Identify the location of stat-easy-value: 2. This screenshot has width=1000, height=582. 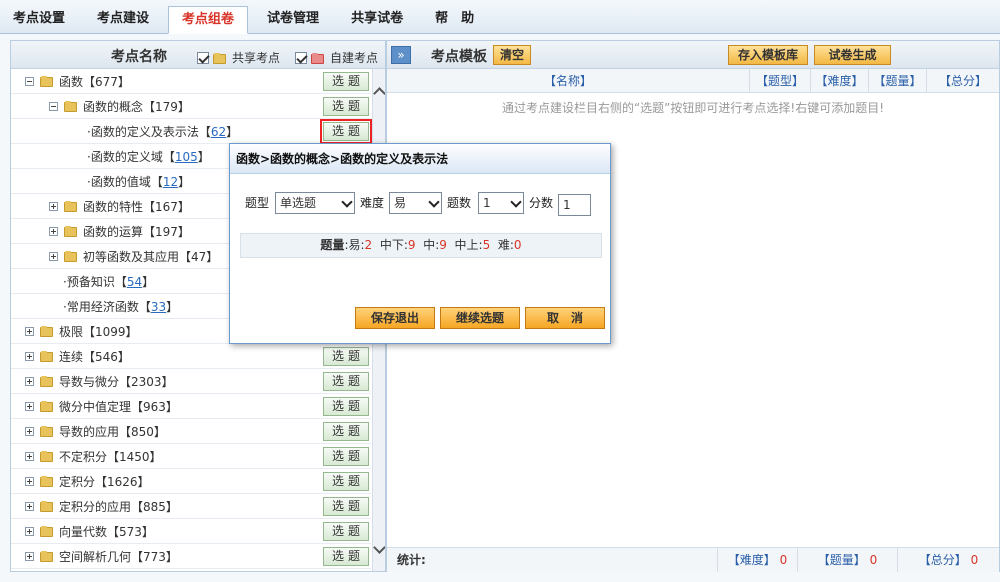
(368, 245).